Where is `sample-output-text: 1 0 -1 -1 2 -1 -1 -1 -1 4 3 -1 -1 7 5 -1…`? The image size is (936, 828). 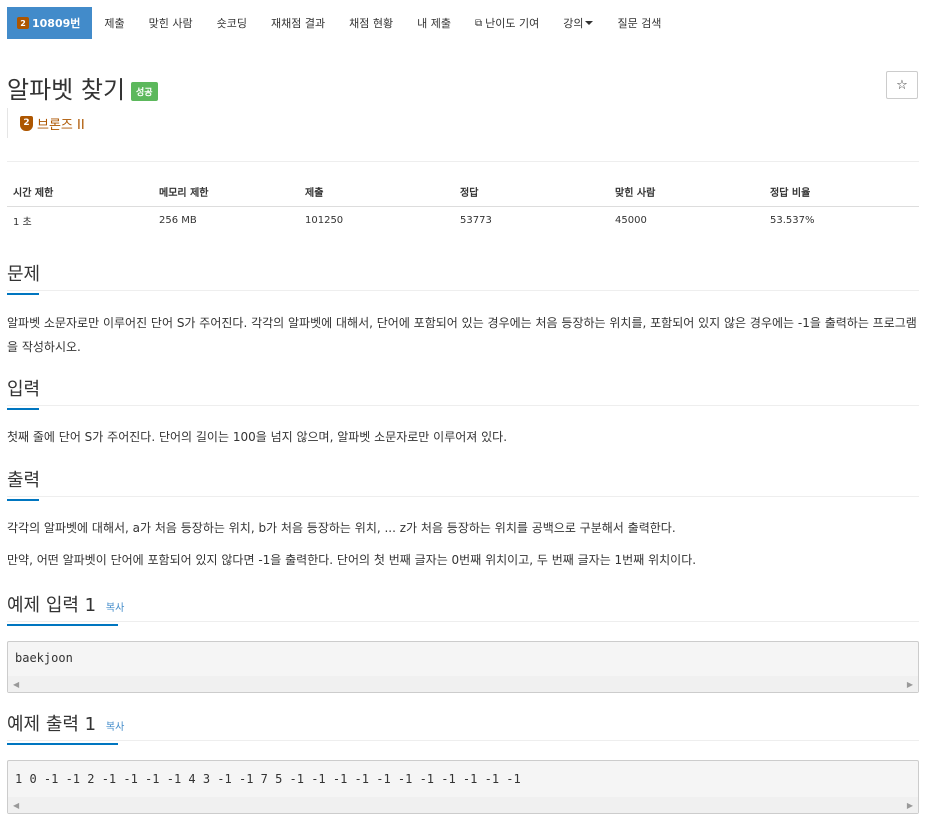 sample-output-text: 1 0 -1 -1 2 -1 -1 -1 -1 4 3 -1 -1 7 5 -1… is located at coordinates (463, 779).